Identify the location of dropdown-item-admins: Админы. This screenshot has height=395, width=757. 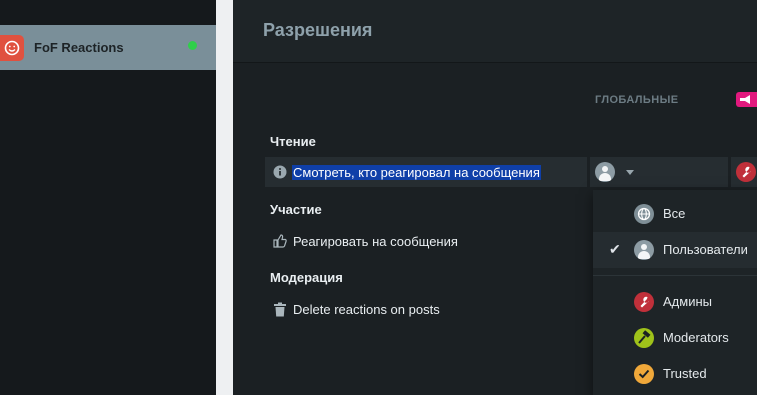
(675, 302).